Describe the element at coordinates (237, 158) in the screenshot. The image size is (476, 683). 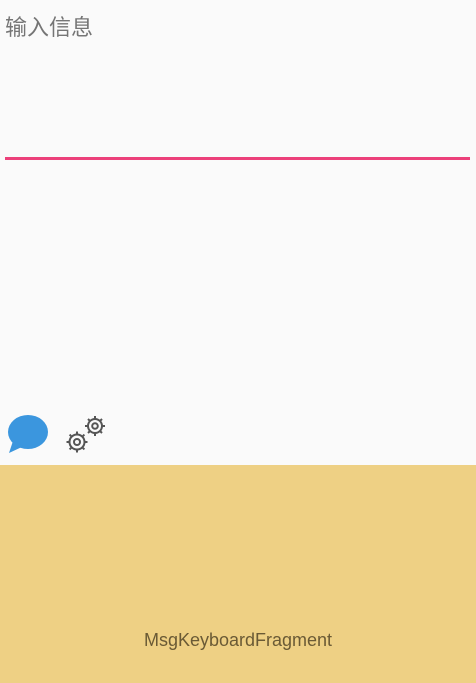
I see `input-underline` at that location.